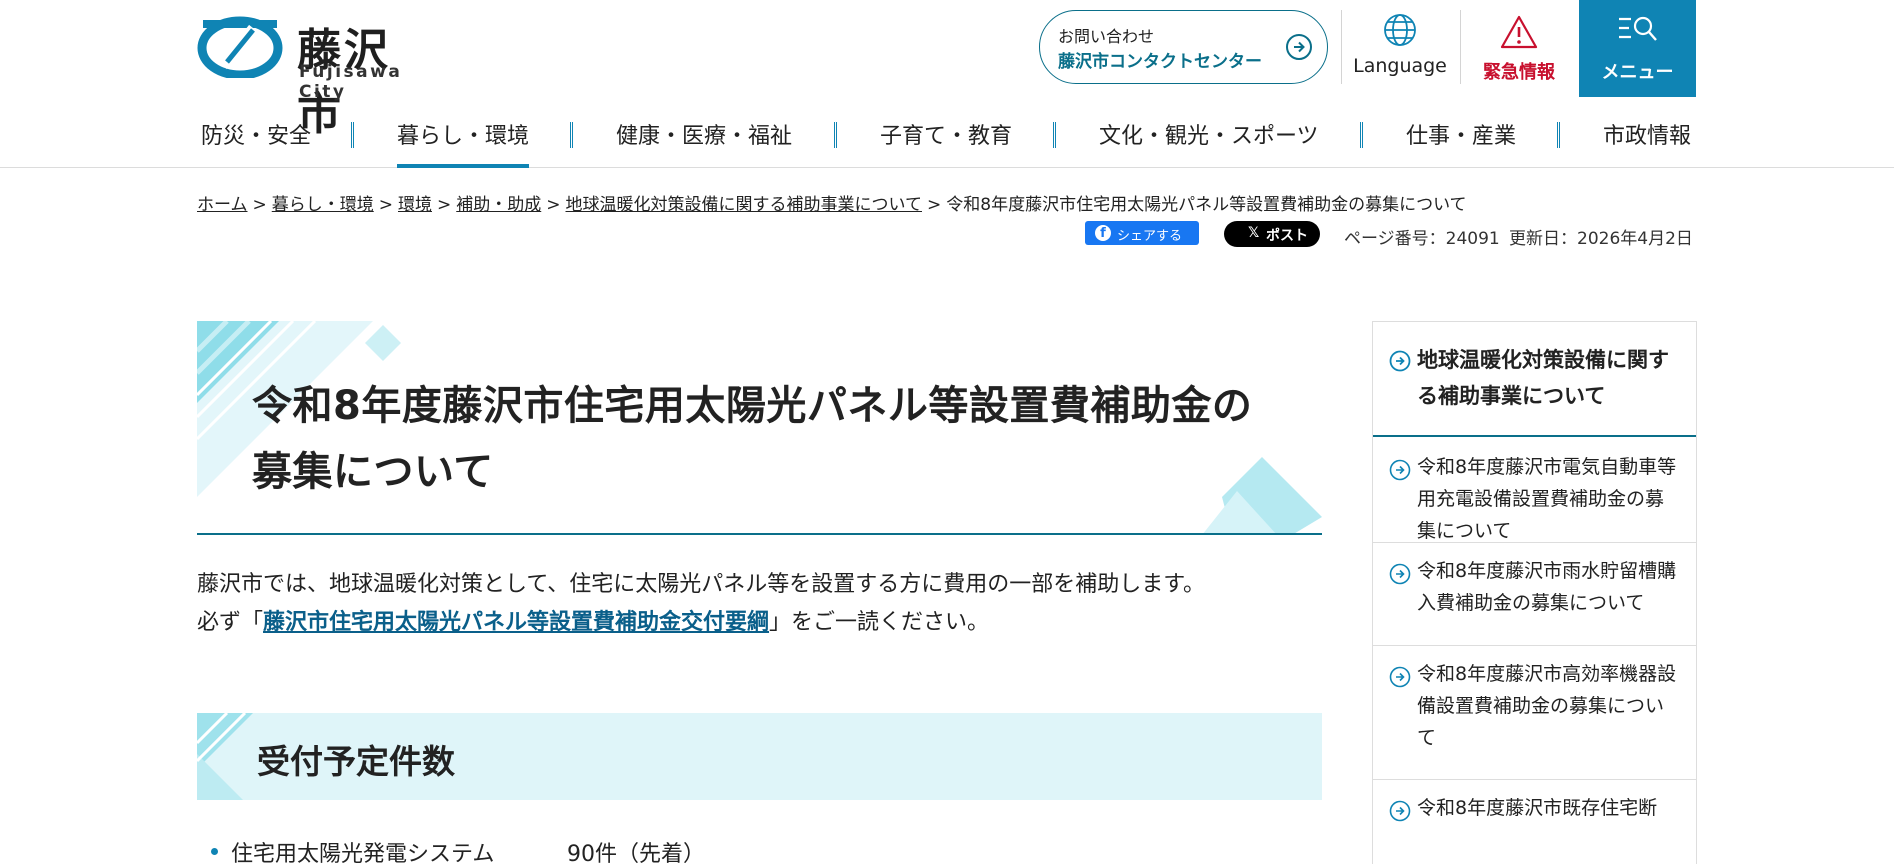 Image resolution: width=1894 pixels, height=864 pixels. What do you see at coordinates (415, 205) in the screenshot?
I see `breadcrumb-environment: 環境` at bounding box center [415, 205].